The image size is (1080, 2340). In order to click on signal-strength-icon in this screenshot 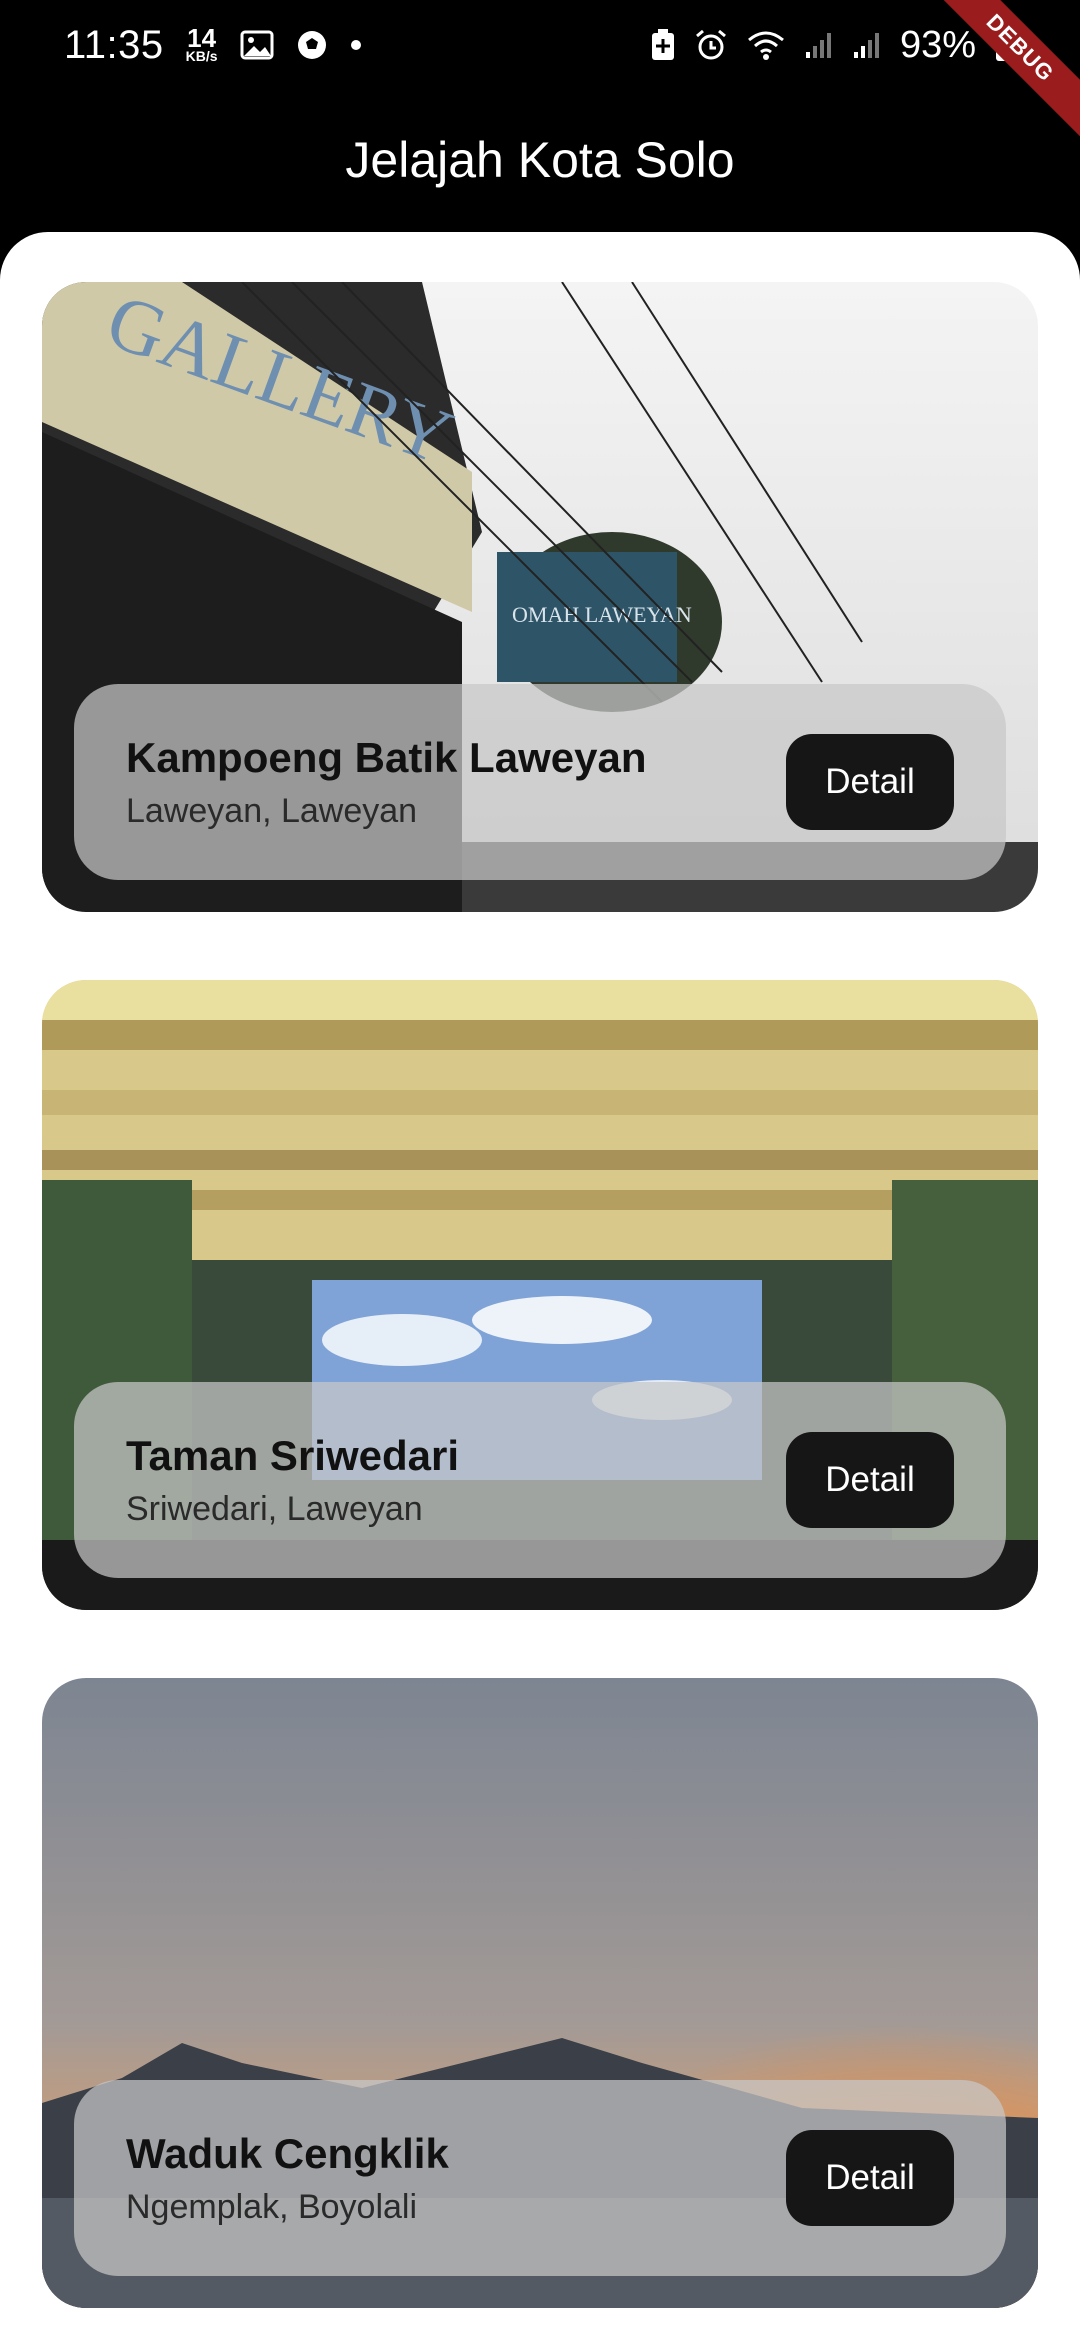, I will do `click(818, 45)`.